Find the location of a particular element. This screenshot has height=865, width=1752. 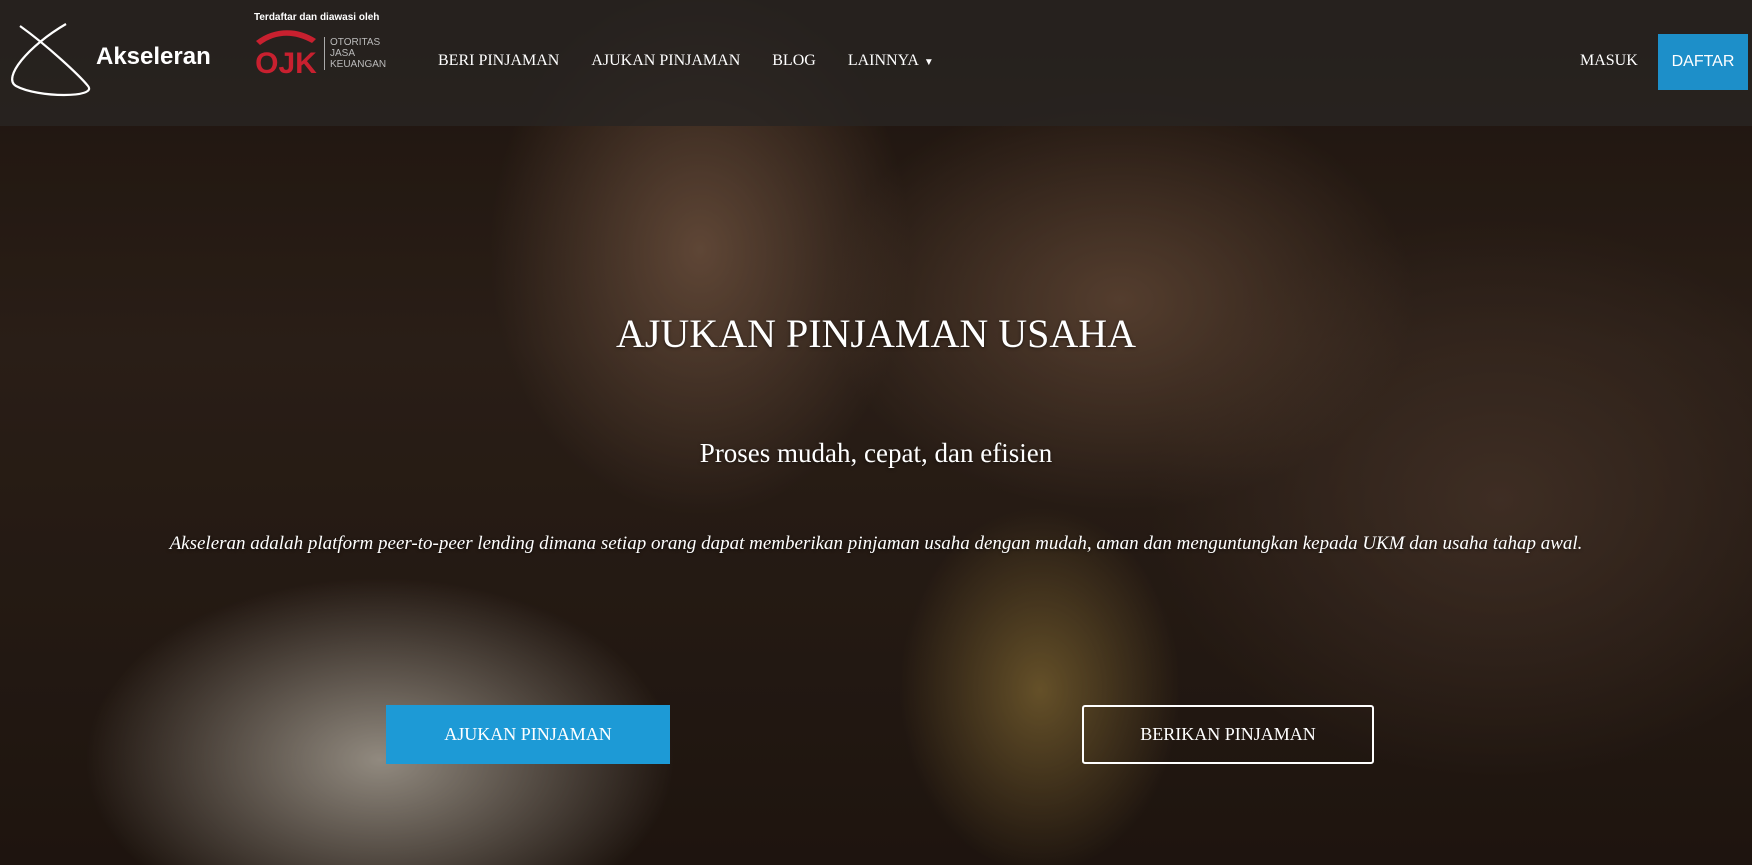

register-button: DAFTAR is located at coordinates (1703, 62).